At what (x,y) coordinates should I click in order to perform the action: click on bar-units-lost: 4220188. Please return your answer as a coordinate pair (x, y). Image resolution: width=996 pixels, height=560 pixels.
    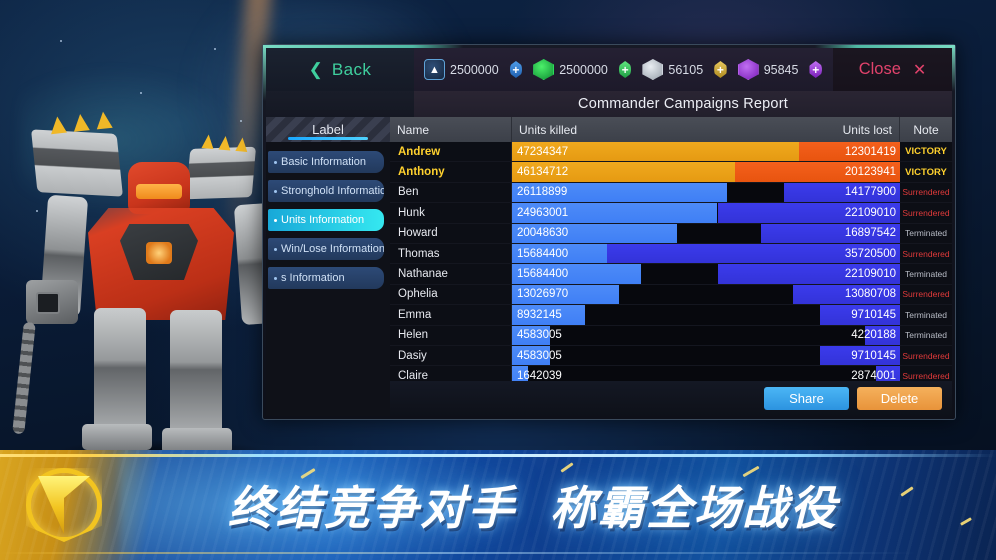
    Looking at the image, I should click on (875, 335).